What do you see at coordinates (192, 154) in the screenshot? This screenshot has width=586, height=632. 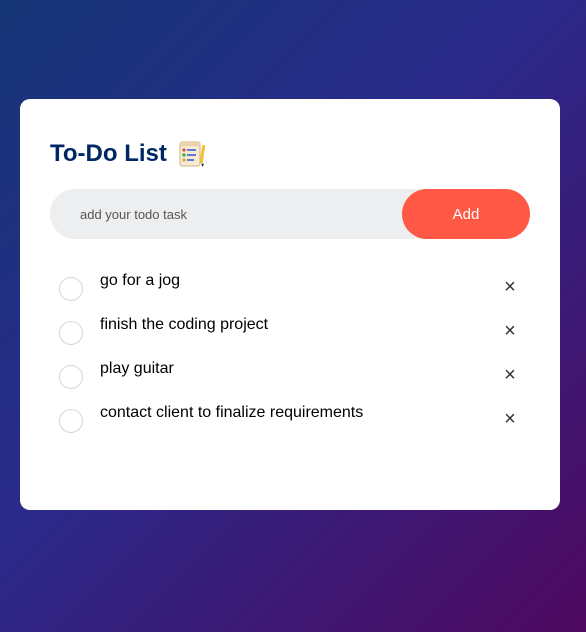 I see `checklist-with-pencil-icon` at bounding box center [192, 154].